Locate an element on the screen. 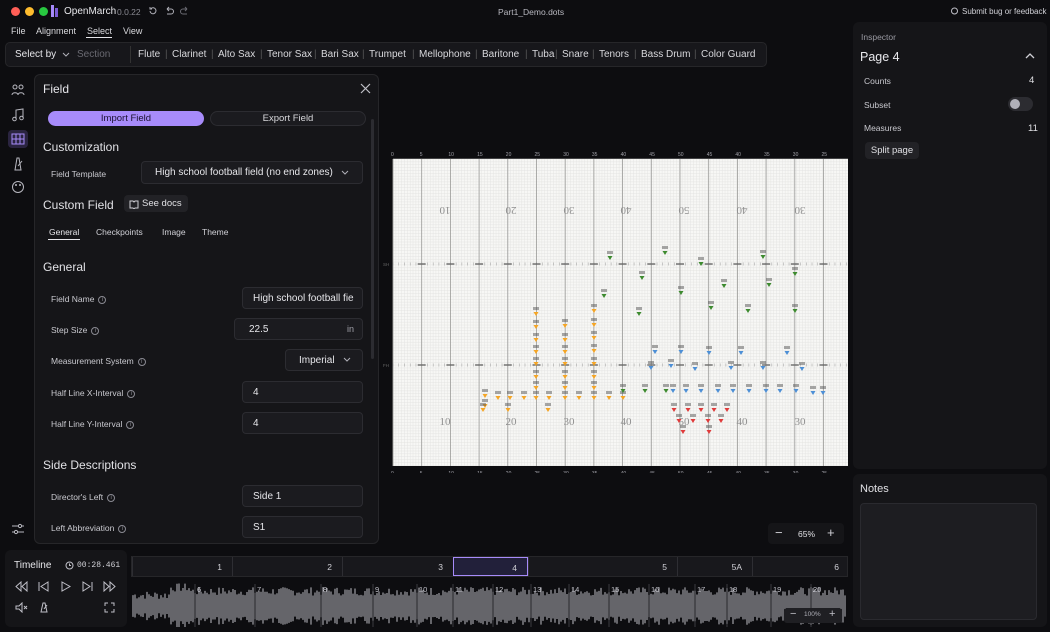 The image size is (1050, 632). section-flute: Flute is located at coordinates (149, 54).